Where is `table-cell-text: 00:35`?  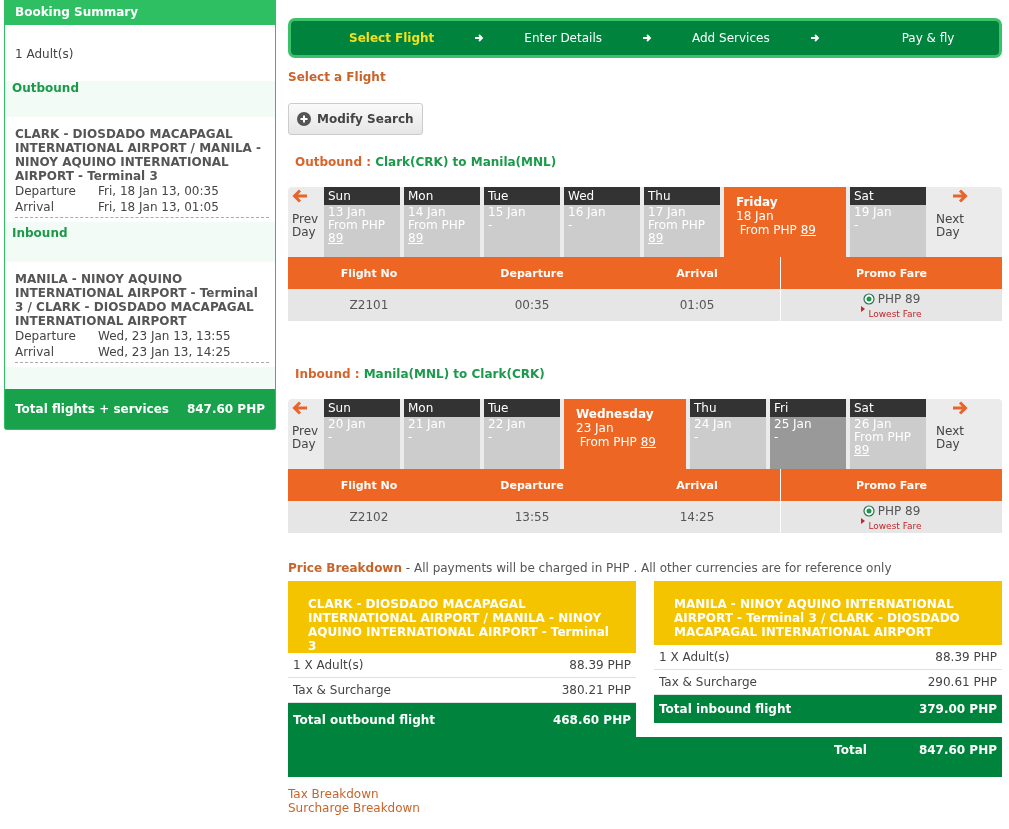
table-cell-text: 00:35 is located at coordinates (532, 305).